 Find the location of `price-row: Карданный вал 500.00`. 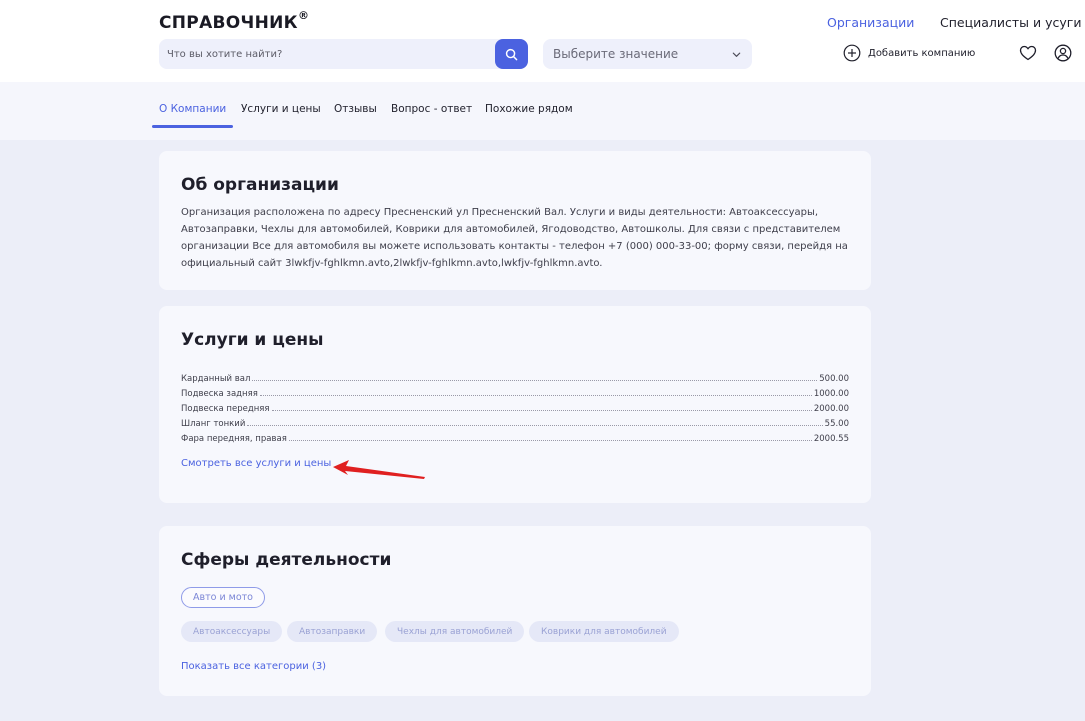

price-row: Карданный вал 500.00 is located at coordinates (515, 376).